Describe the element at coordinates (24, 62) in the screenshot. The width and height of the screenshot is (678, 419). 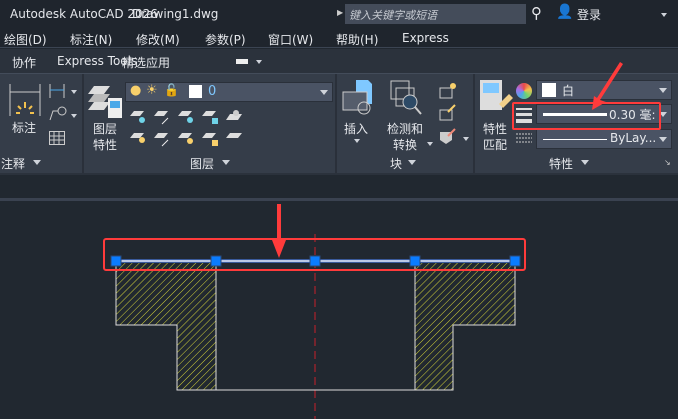
I see `tab-collaborate: 协作` at that location.